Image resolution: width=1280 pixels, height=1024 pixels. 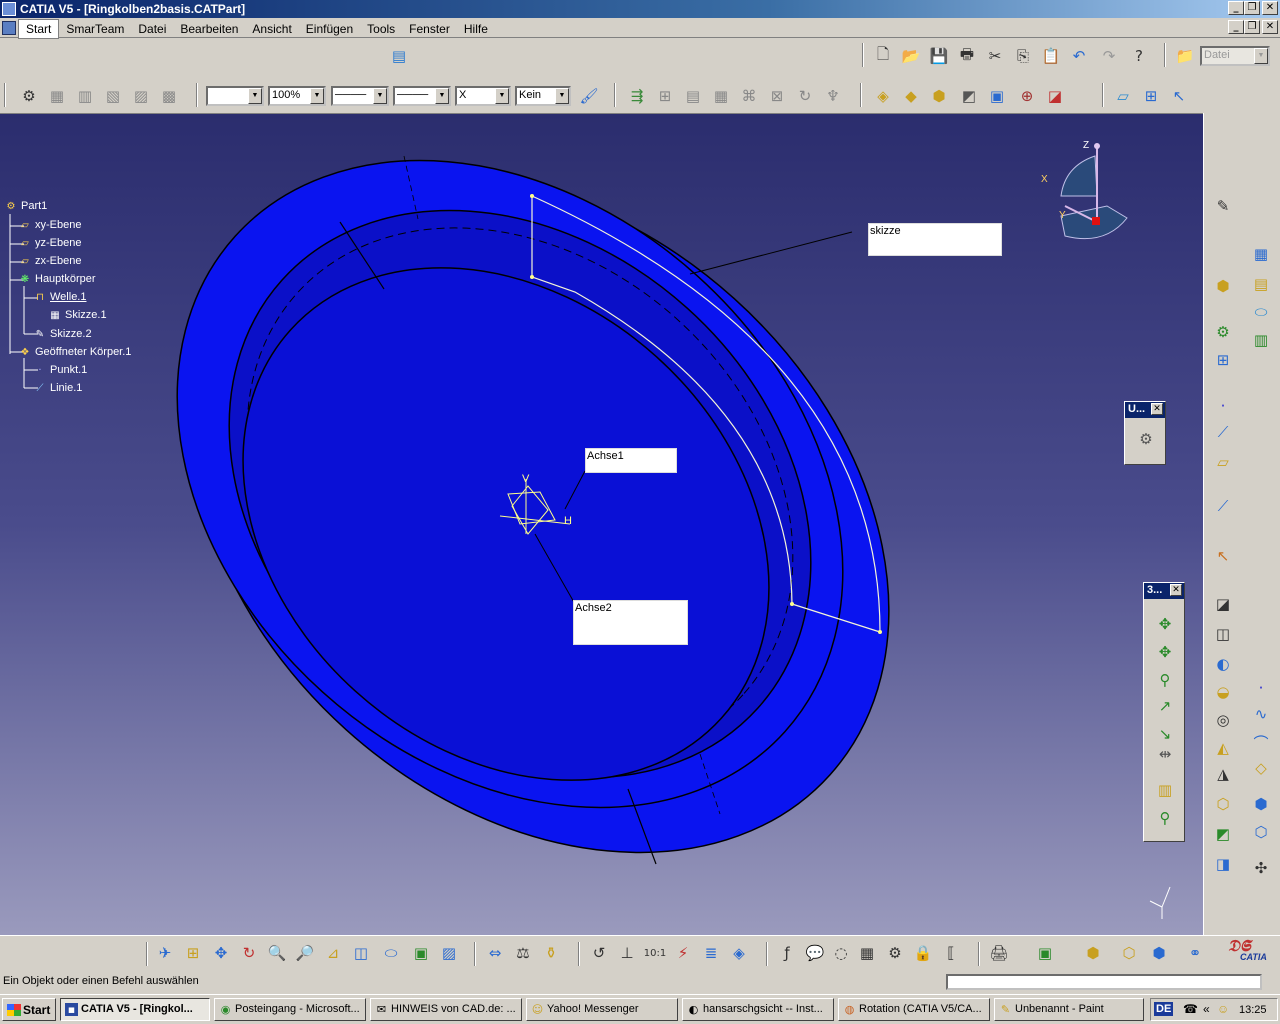 I want to click on swap-space-icon: ▨, so click(x=449, y=953).